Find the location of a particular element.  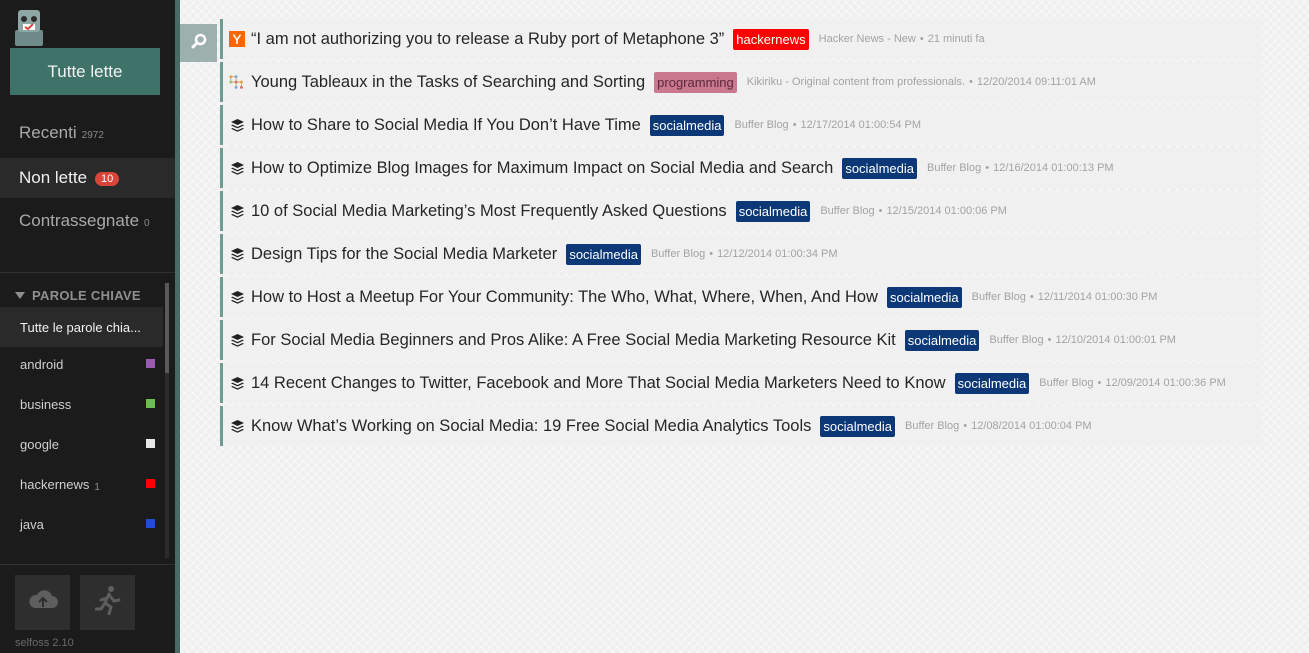

tag-label: business is located at coordinates (46, 404).